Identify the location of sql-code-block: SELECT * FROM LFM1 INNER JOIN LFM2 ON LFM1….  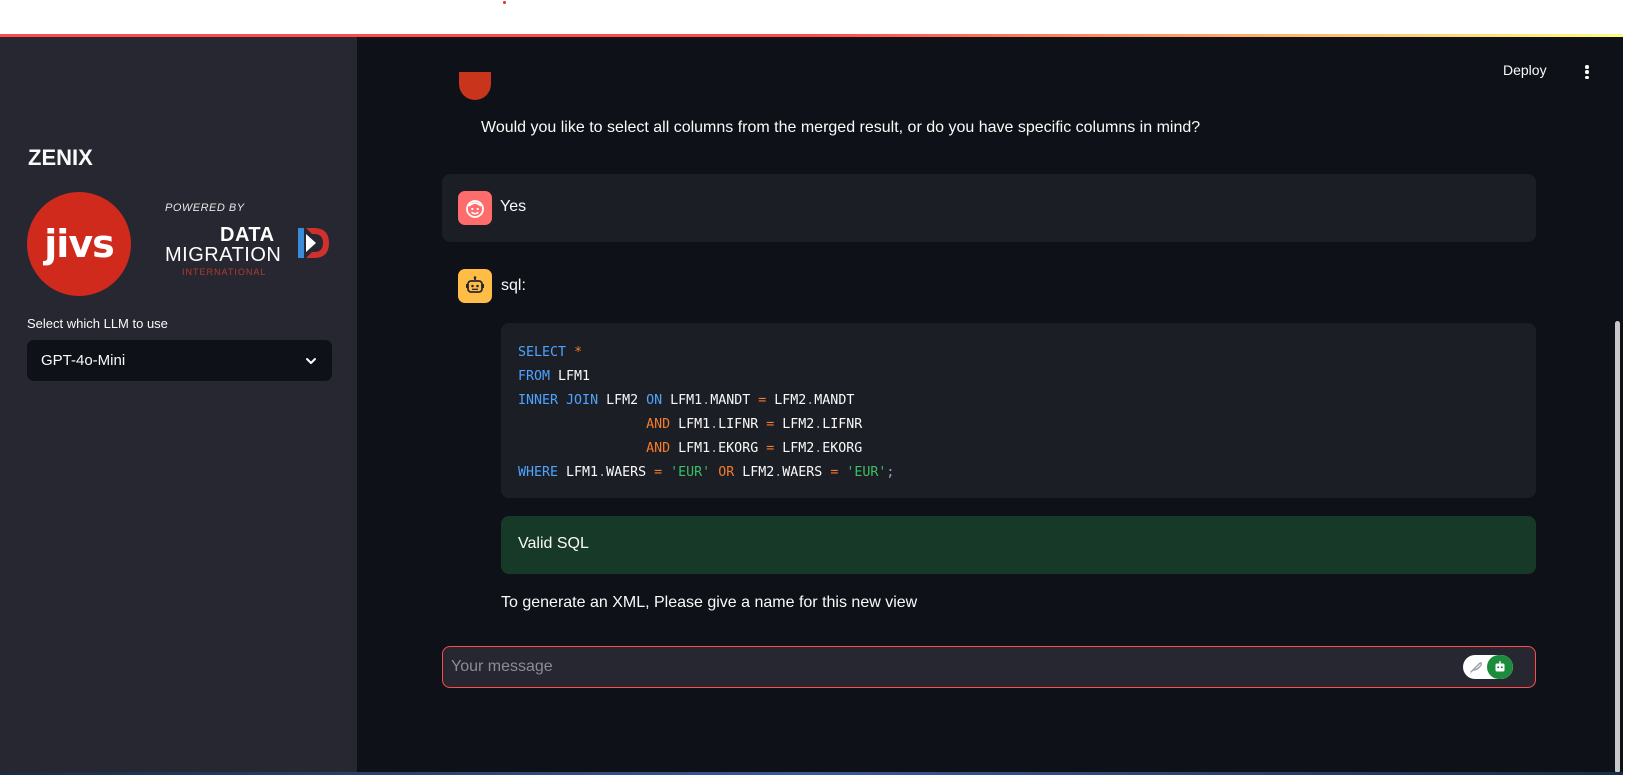
(1018, 410).